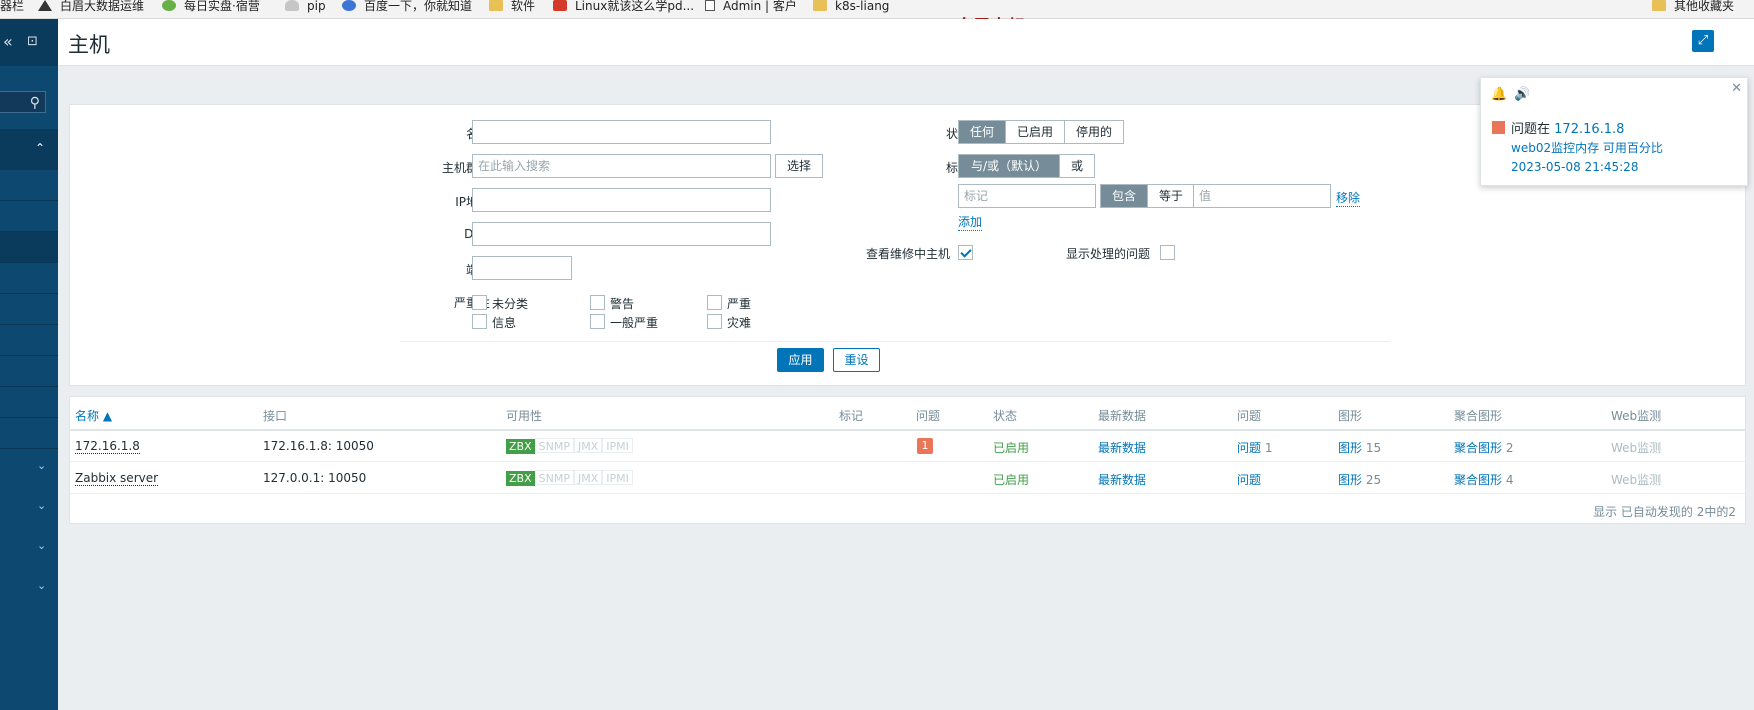 This screenshot has width=1754, height=710. What do you see at coordinates (1373, 480) in the screenshot?
I see `graphs-link-count: 25` at bounding box center [1373, 480].